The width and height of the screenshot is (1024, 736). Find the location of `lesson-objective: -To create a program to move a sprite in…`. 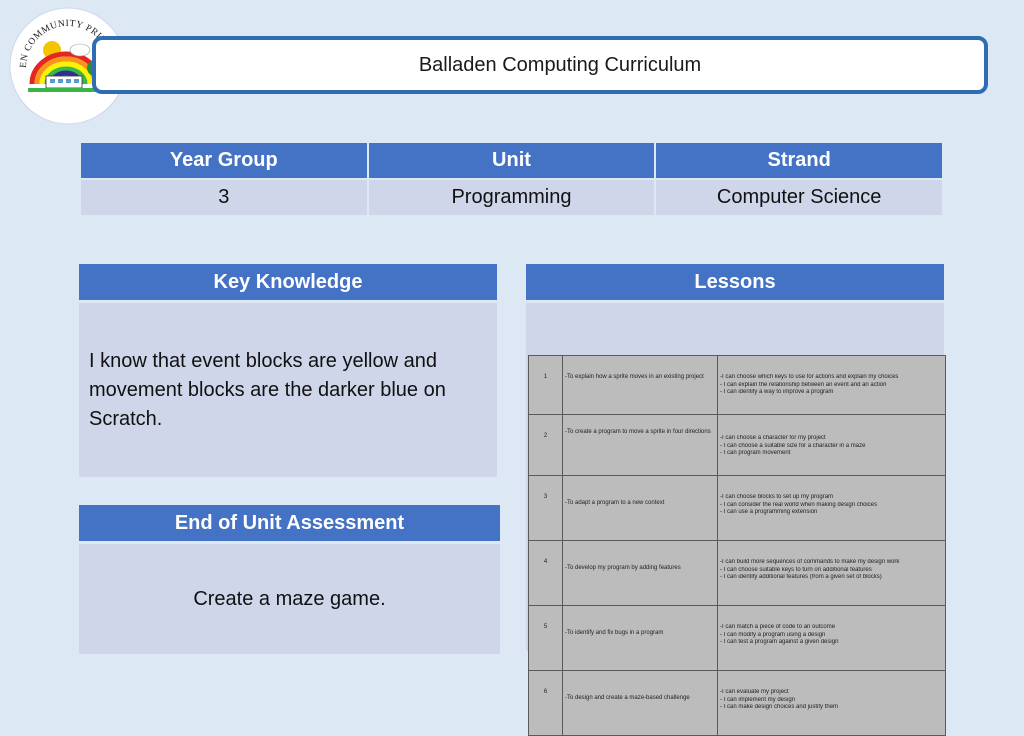

lesson-objective: -To create a program to move a sprite in… is located at coordinates (640, 445).